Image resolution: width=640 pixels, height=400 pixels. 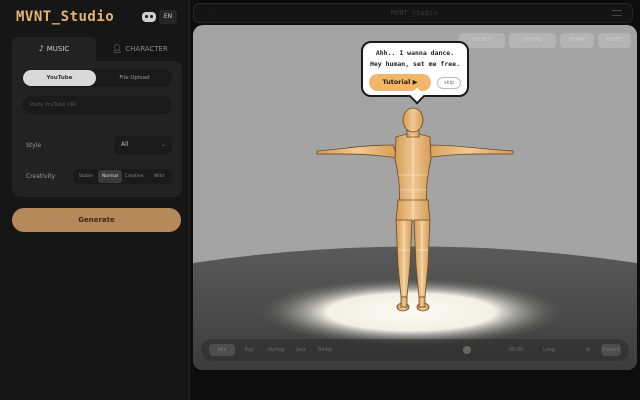 I want to click on source-file-upload-button: File Upload, so click(x=134, y=78).